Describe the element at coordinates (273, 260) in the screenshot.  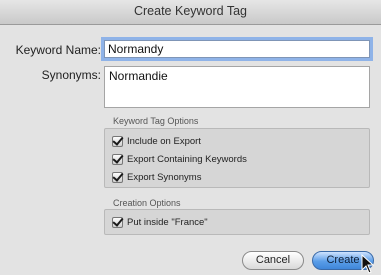
I see `cancel-button: Cancel` at that location.